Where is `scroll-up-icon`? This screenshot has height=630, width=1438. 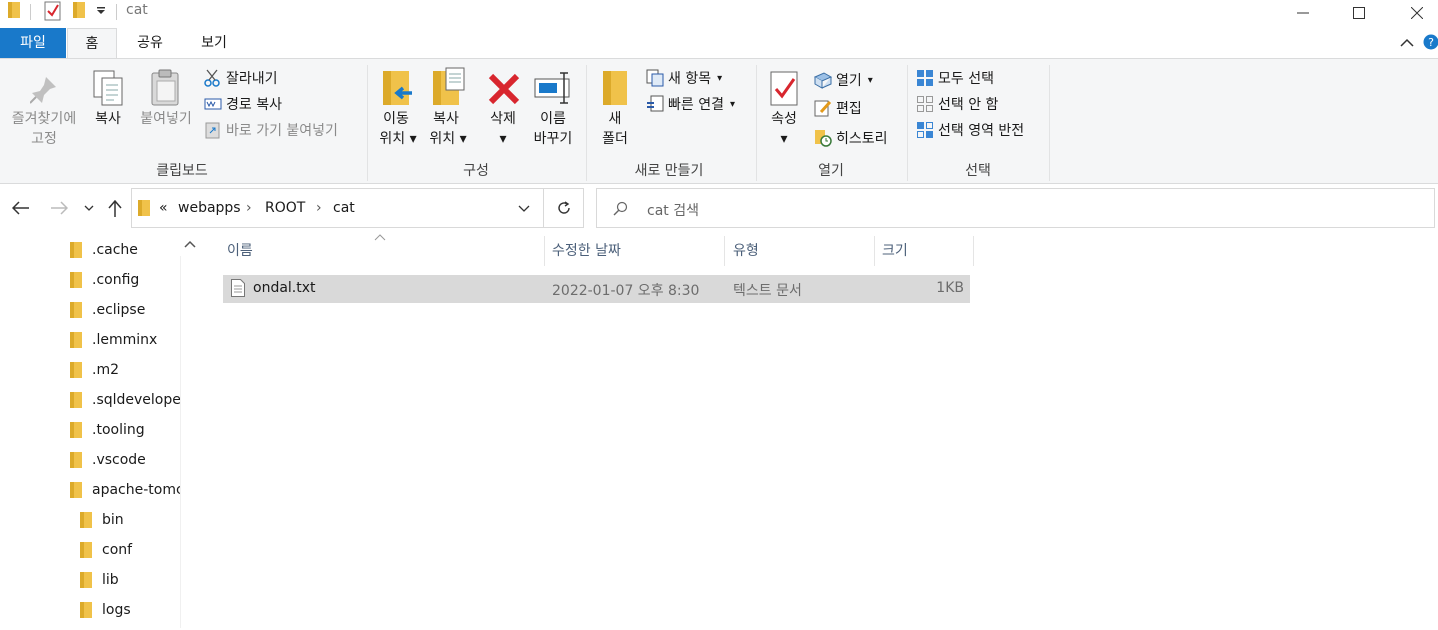 scroll-up-icon is located at coordinates (190, 244).